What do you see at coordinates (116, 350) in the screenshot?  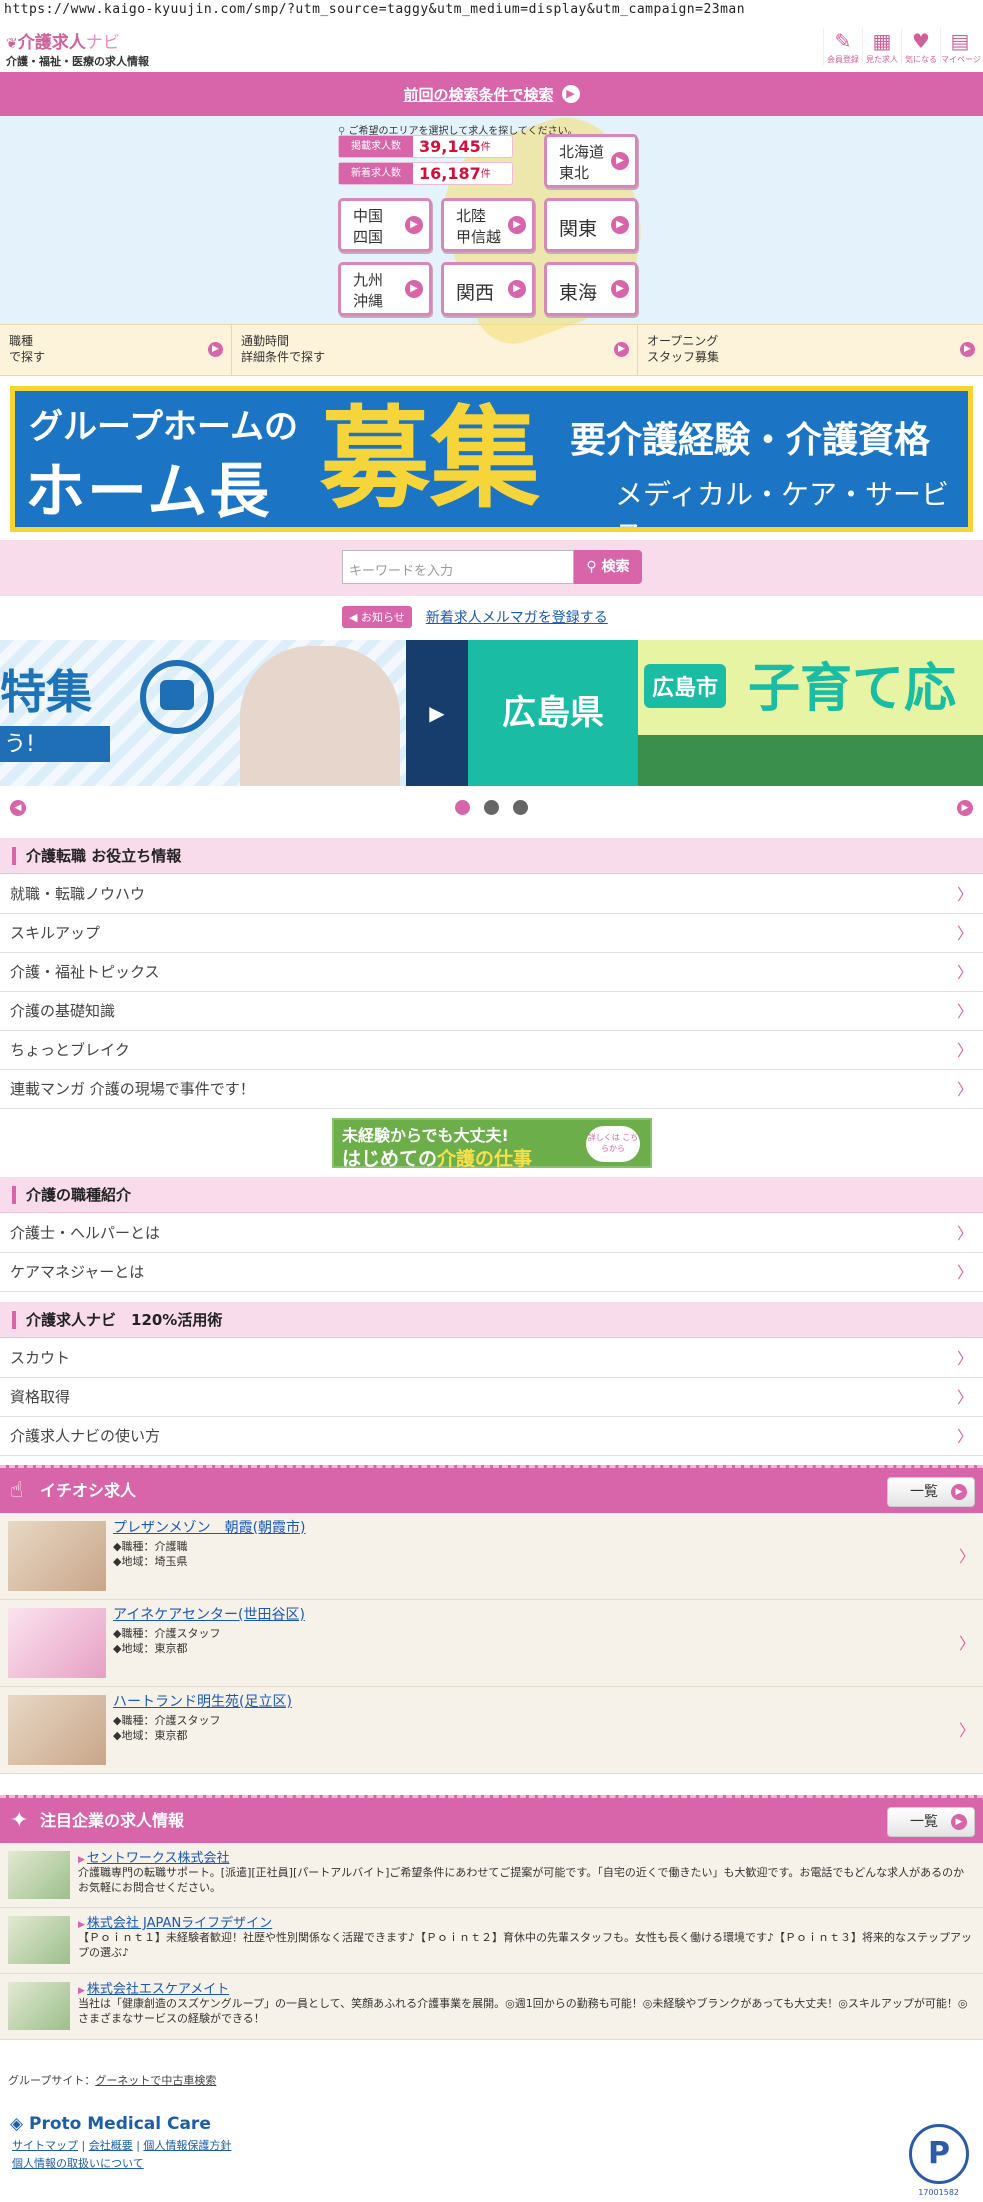 I see `subnav-occupation: 職種 で探す ▶` at bounding box center [116, 350].